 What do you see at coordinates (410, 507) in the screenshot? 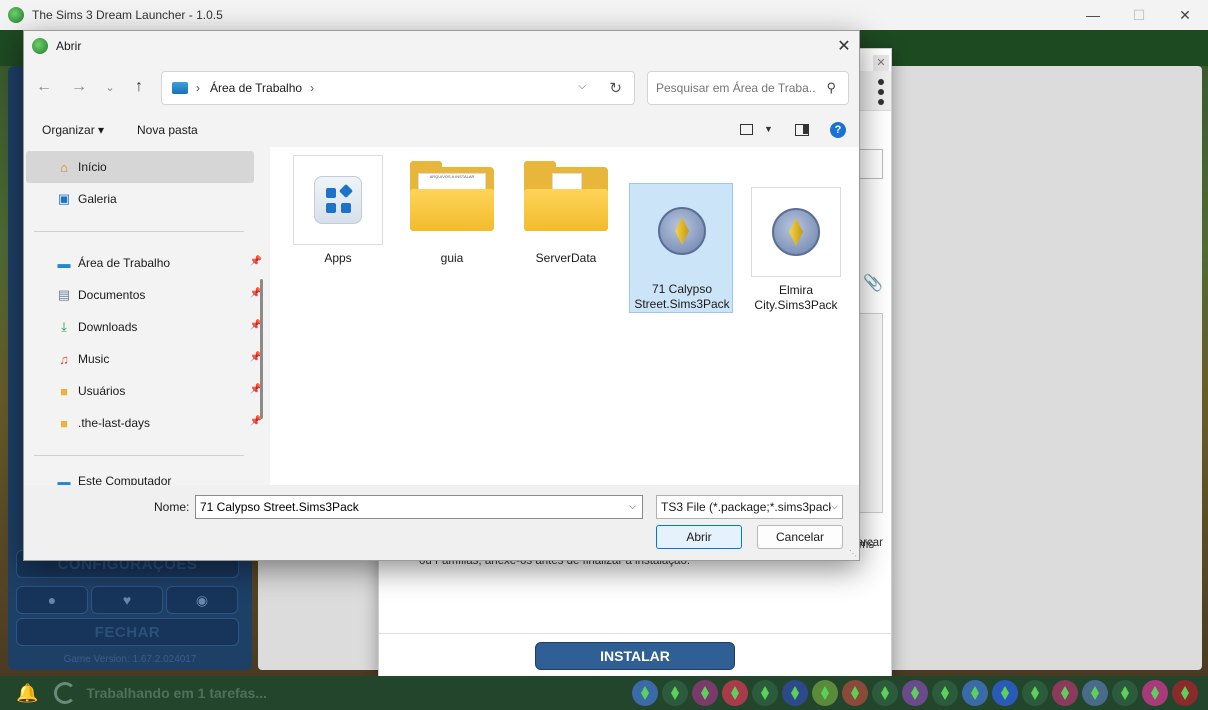
I see `file-name-input` at bounding box center [410, 507].